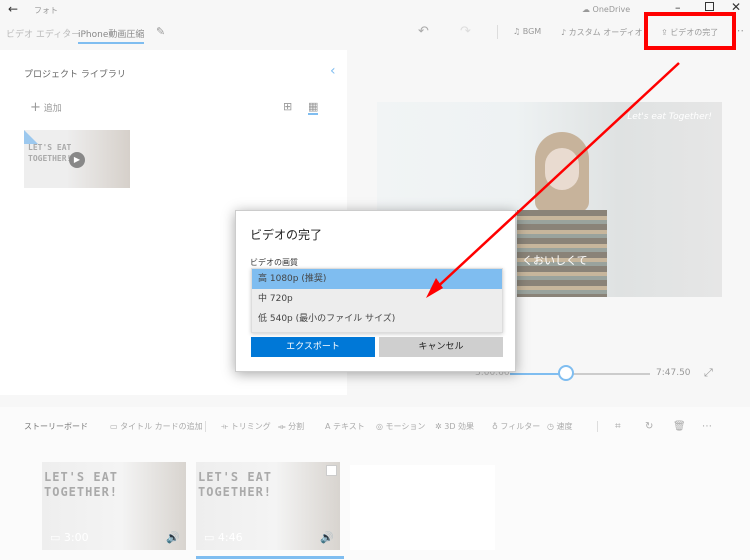 This screenshot has width=750, height=560. I want to click on arrow-head, so click(434, 288).